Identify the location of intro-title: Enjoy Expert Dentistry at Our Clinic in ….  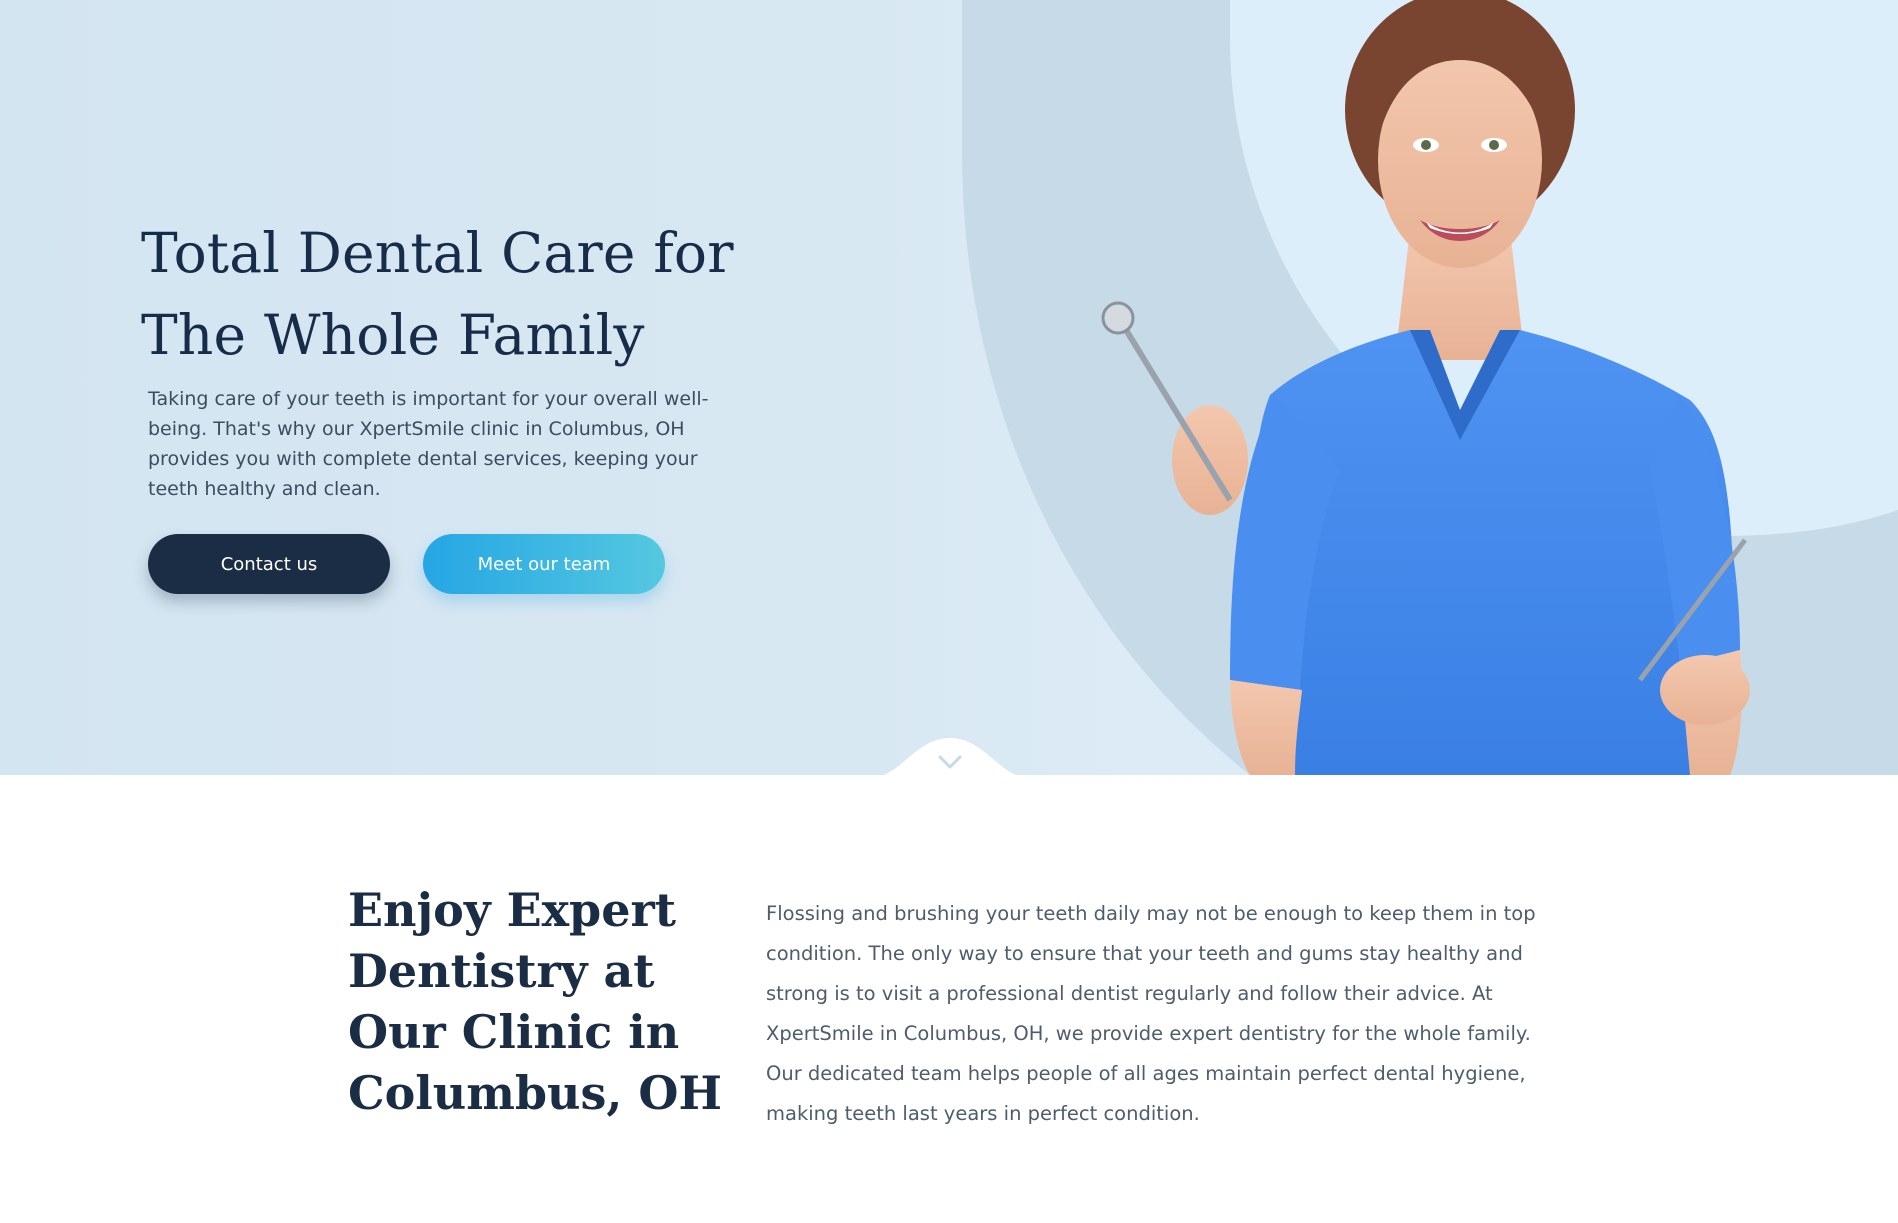
(535, 1001).